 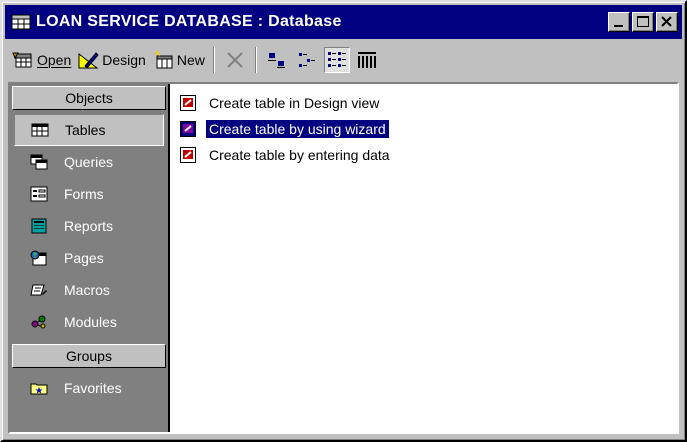 I want to click on objects-item-reports: Reports, so click(x=89, y=226).